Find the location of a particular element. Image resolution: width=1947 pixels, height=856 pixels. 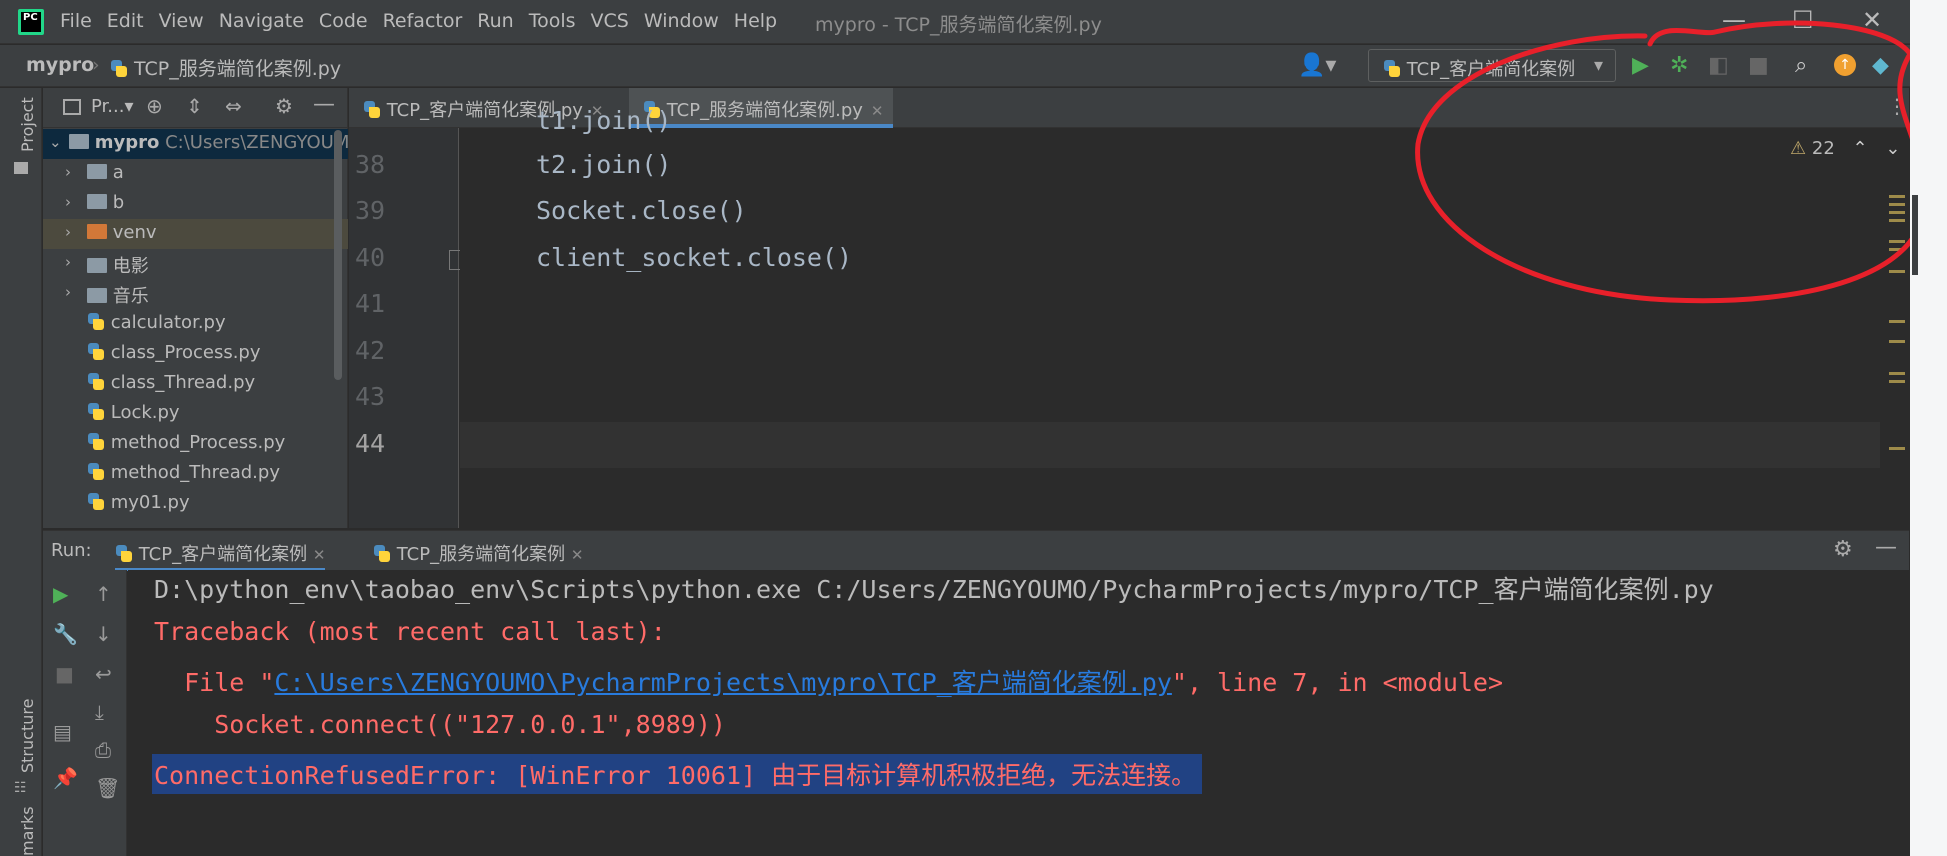

tree-item-music: › 音乐 is located at coordinates (195, 294).